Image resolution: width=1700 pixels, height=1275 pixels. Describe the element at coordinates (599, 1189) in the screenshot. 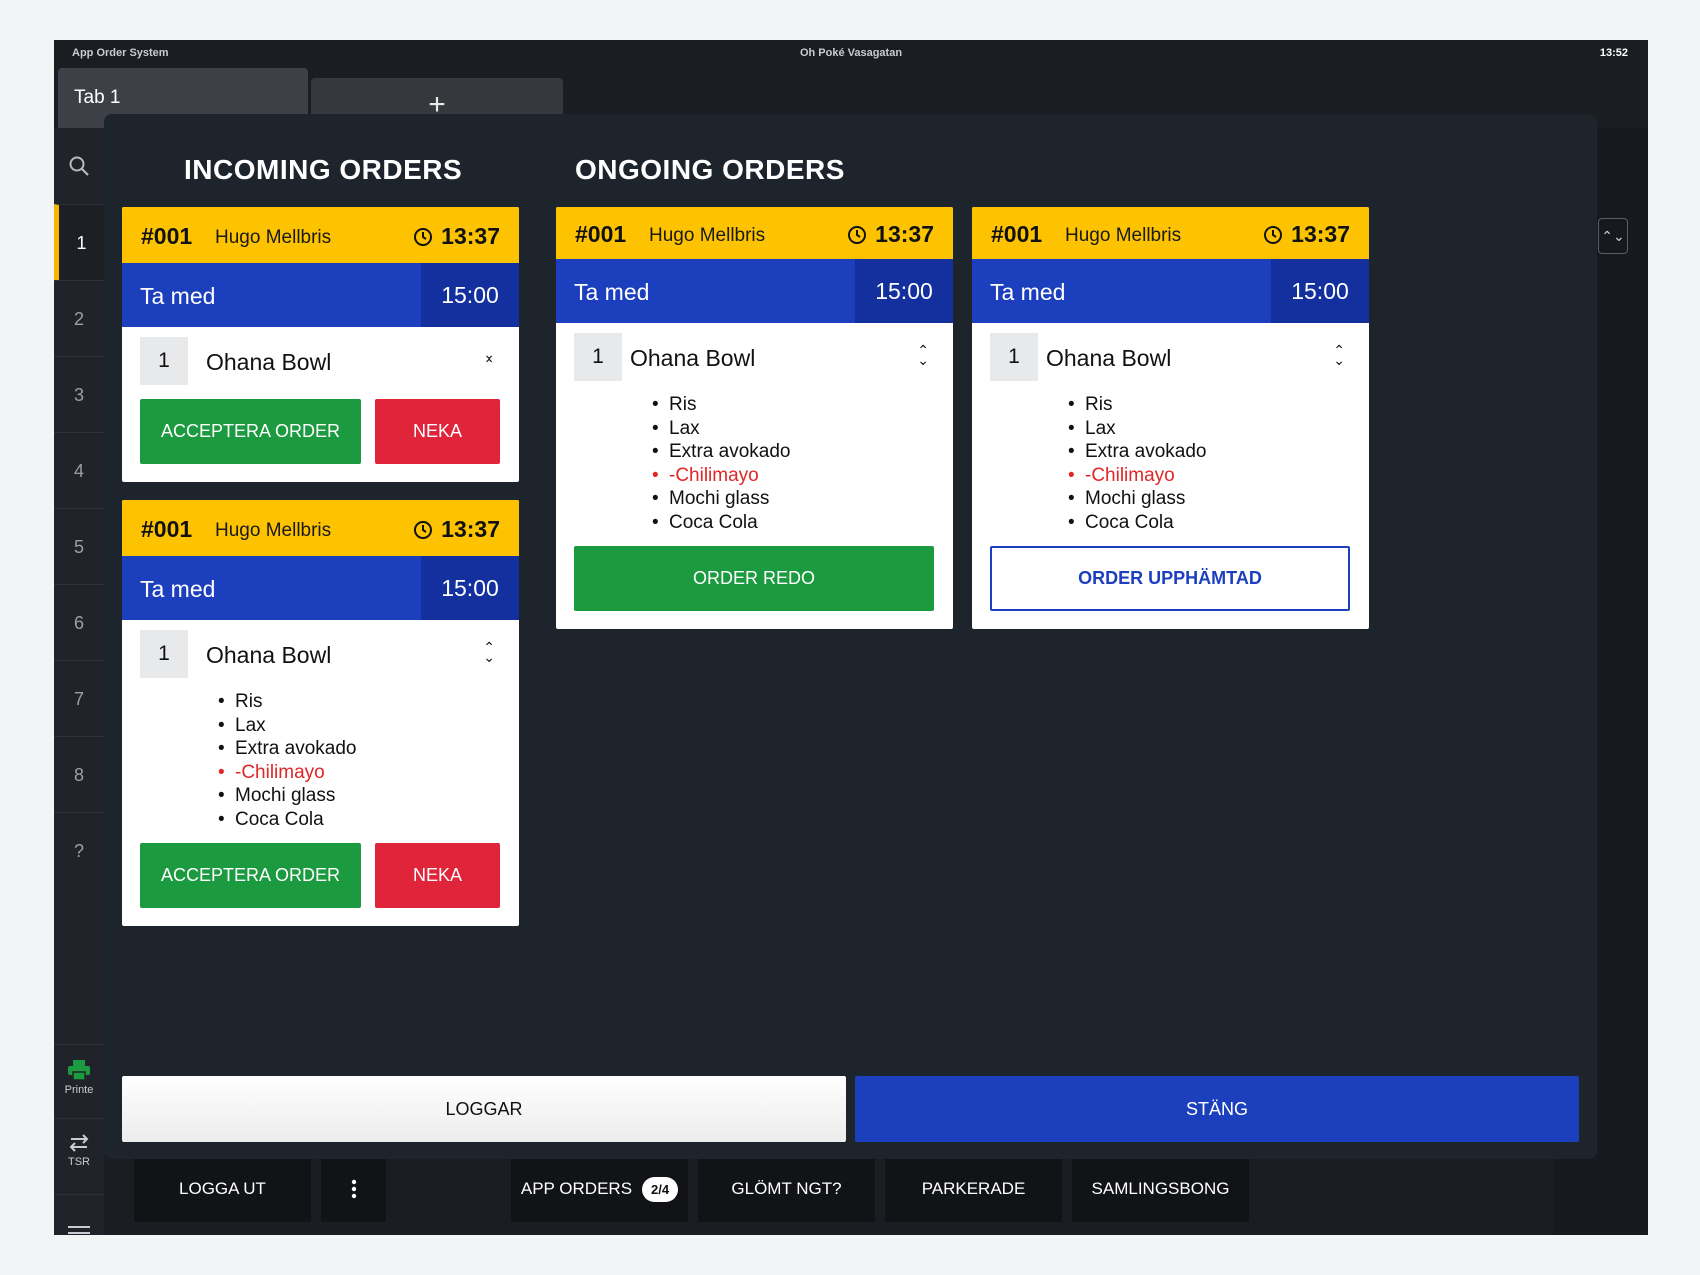

I see `app-orders-button: APP ORDERS 2/4` at that location.